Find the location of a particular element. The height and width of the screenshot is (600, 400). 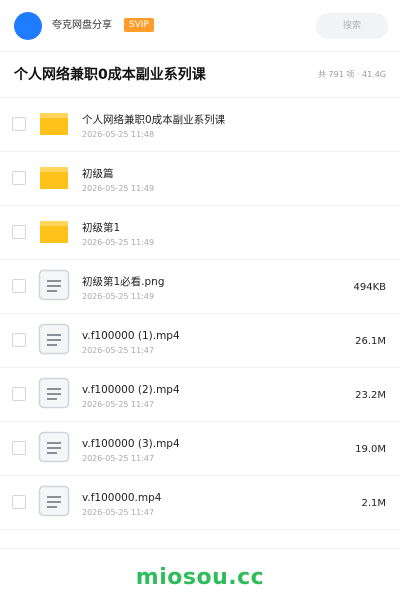

file-row: 初级第1 2026-05-25 11:49 is located at coordinates (200, 233).